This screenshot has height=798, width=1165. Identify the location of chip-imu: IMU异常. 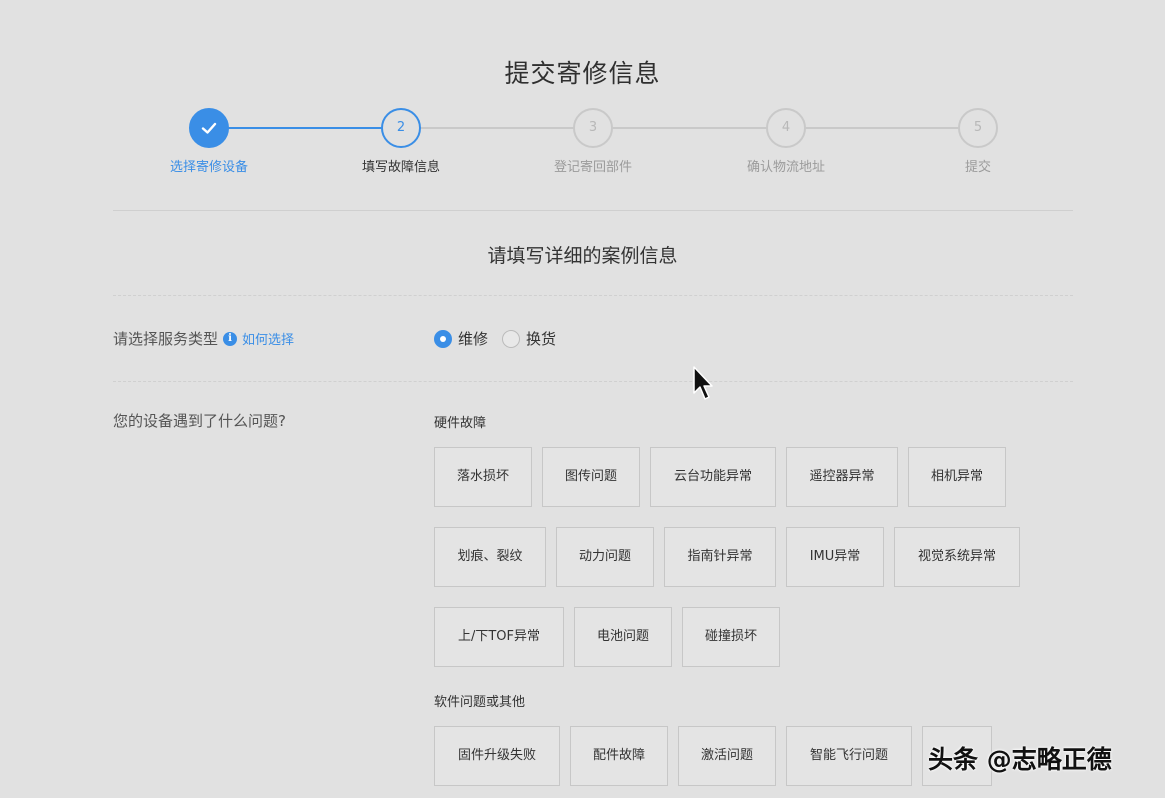
(835, 557).